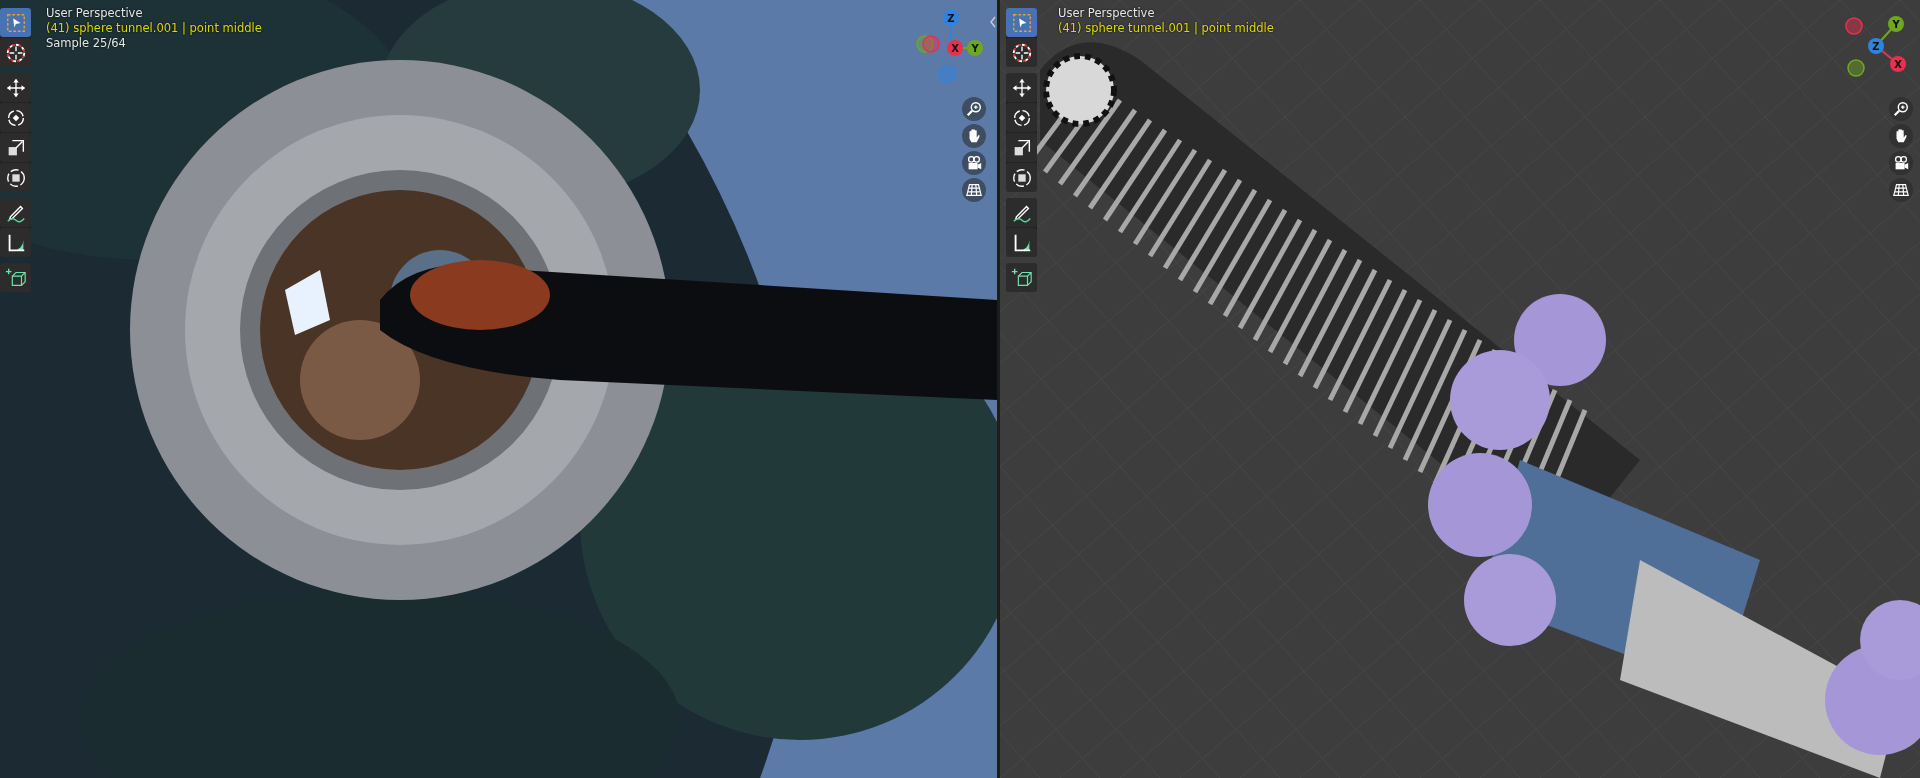  What do you see at coordinates (951, 49) in the screenshot?
I see `navigation-gizmo: Z X Y` at bounding box center [951, 49].